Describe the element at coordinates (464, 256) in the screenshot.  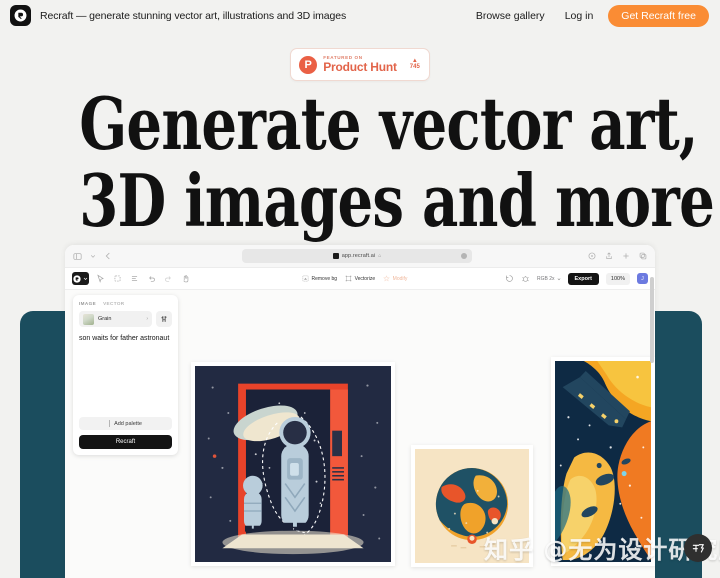
I see `refresh-icon` at that location.